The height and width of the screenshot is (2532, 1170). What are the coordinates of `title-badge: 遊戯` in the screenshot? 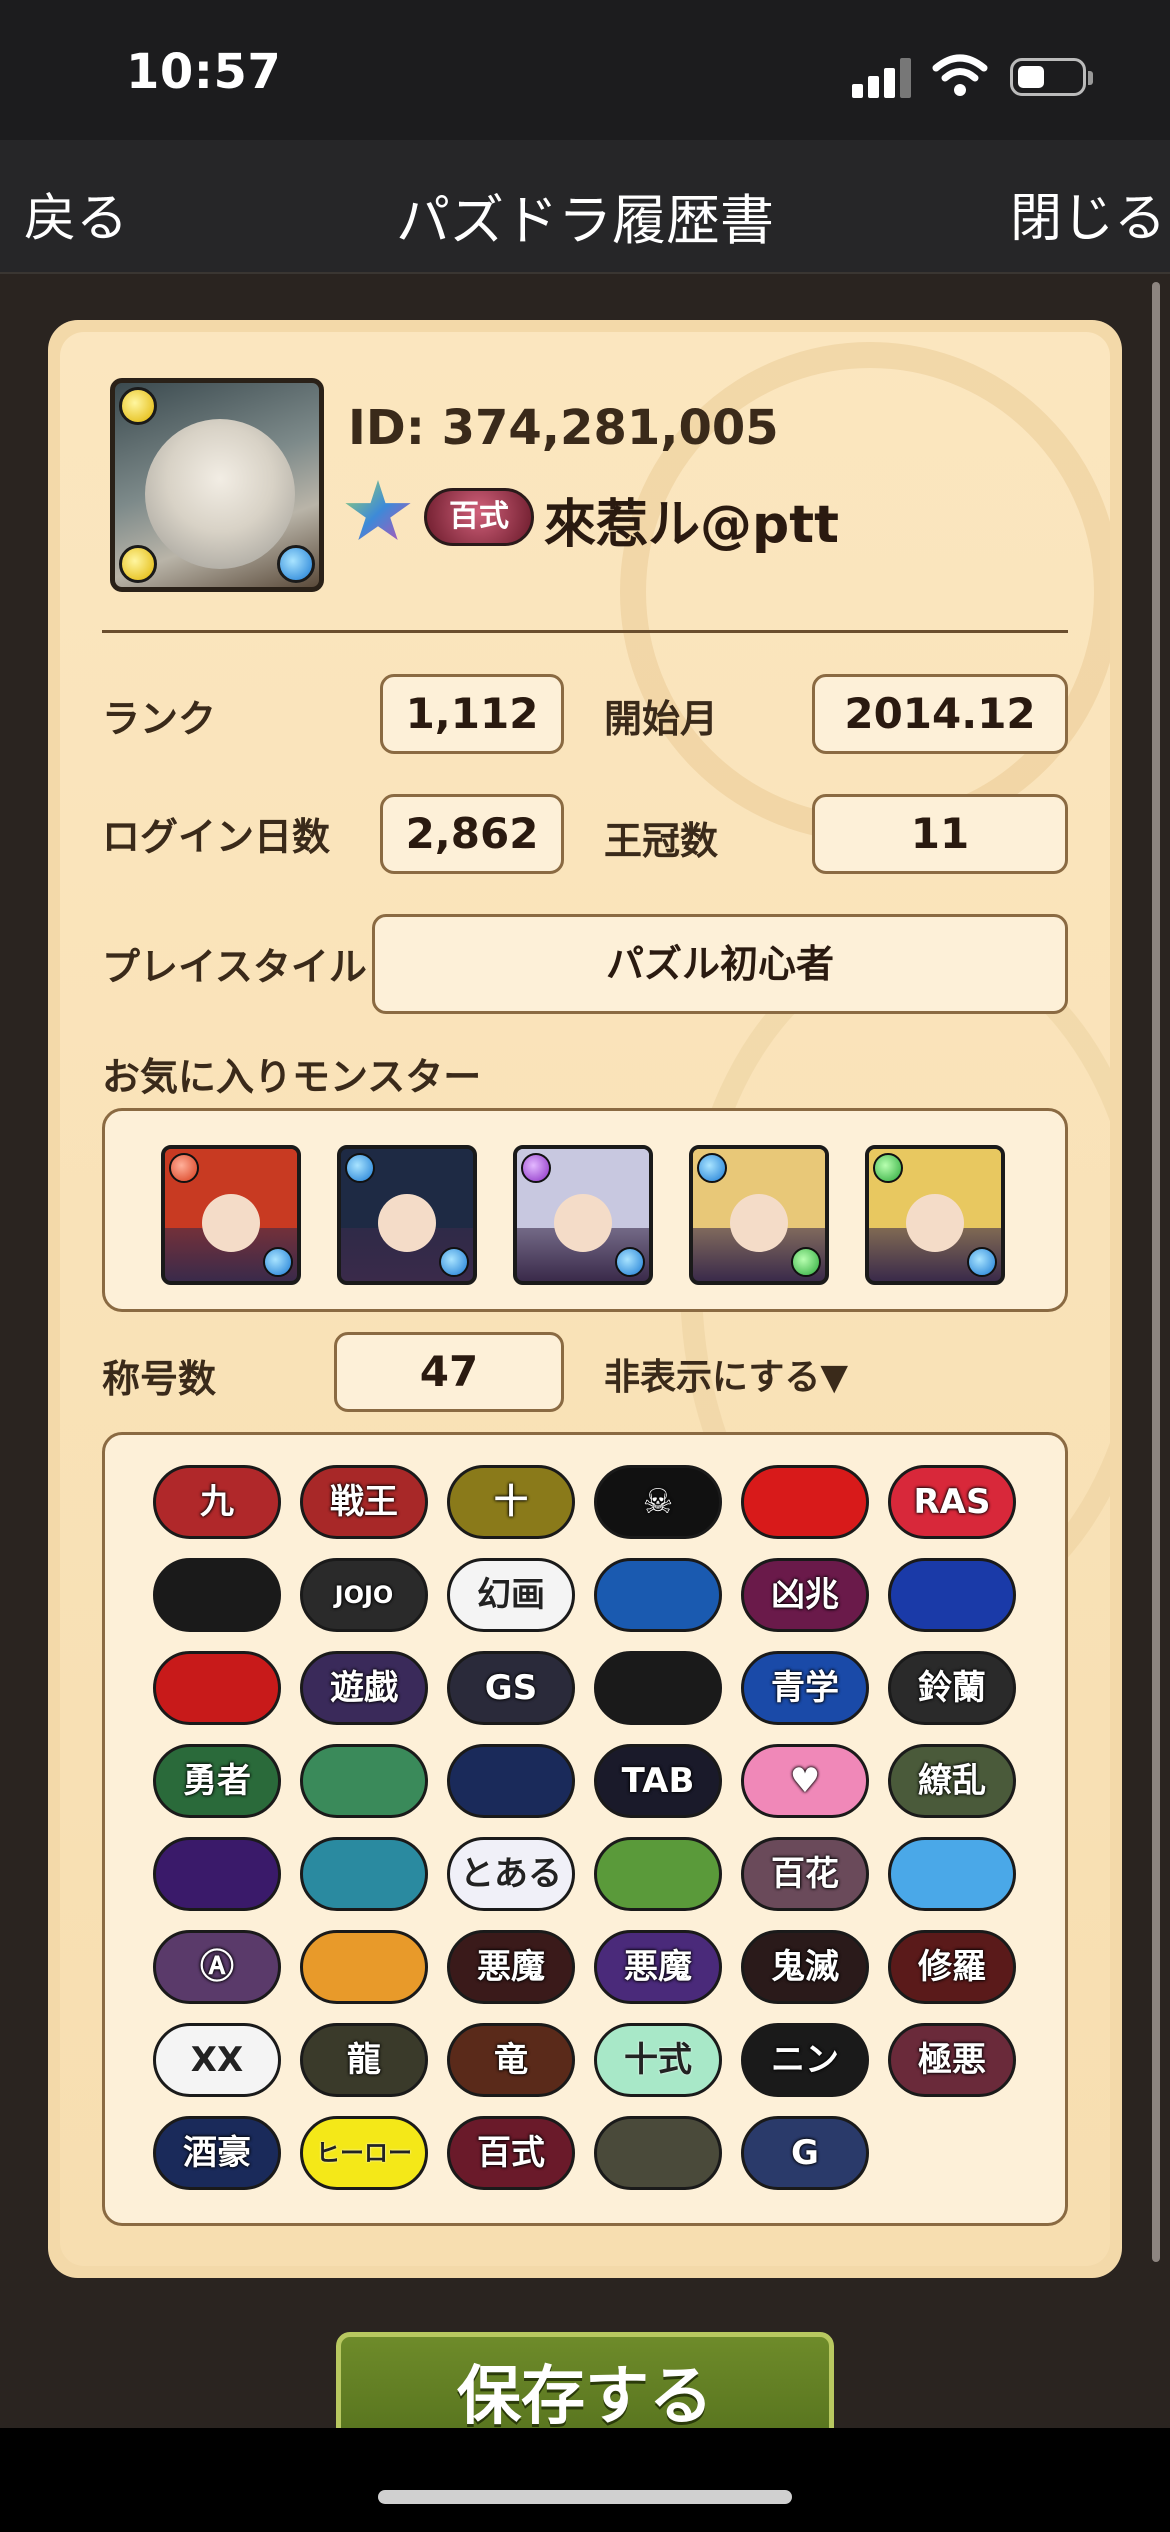 It's located at (364, 1688).